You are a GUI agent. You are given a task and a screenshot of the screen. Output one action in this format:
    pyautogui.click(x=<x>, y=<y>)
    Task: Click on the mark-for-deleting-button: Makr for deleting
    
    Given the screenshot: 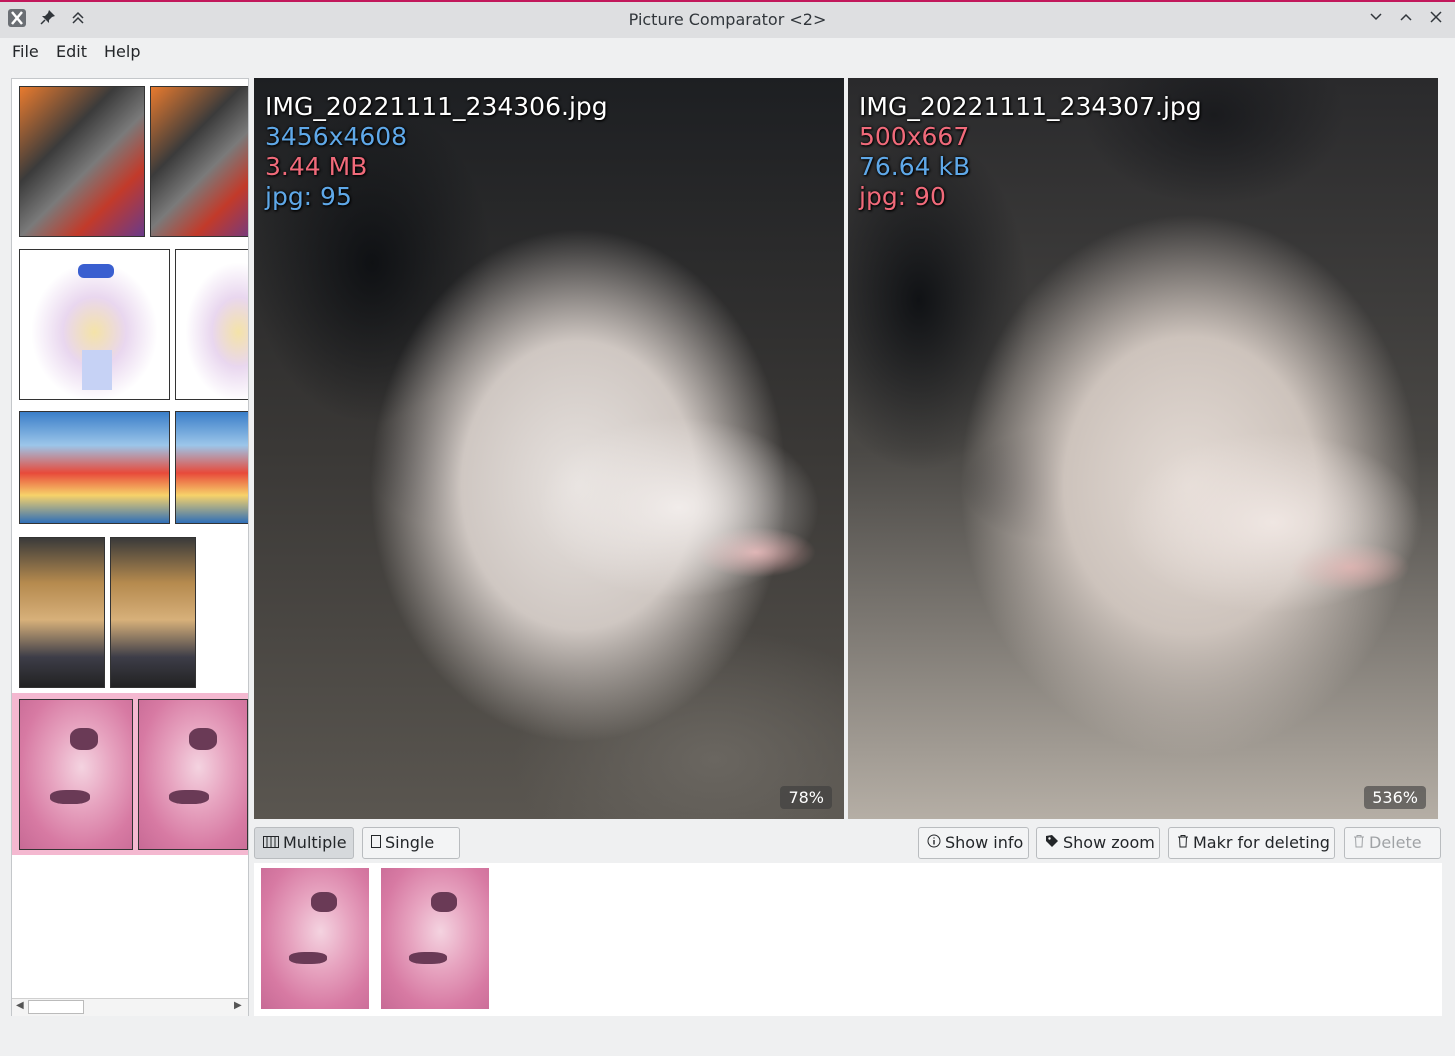 What is the action you would take?
    pyautogui.click(x=1251, y=843)
    